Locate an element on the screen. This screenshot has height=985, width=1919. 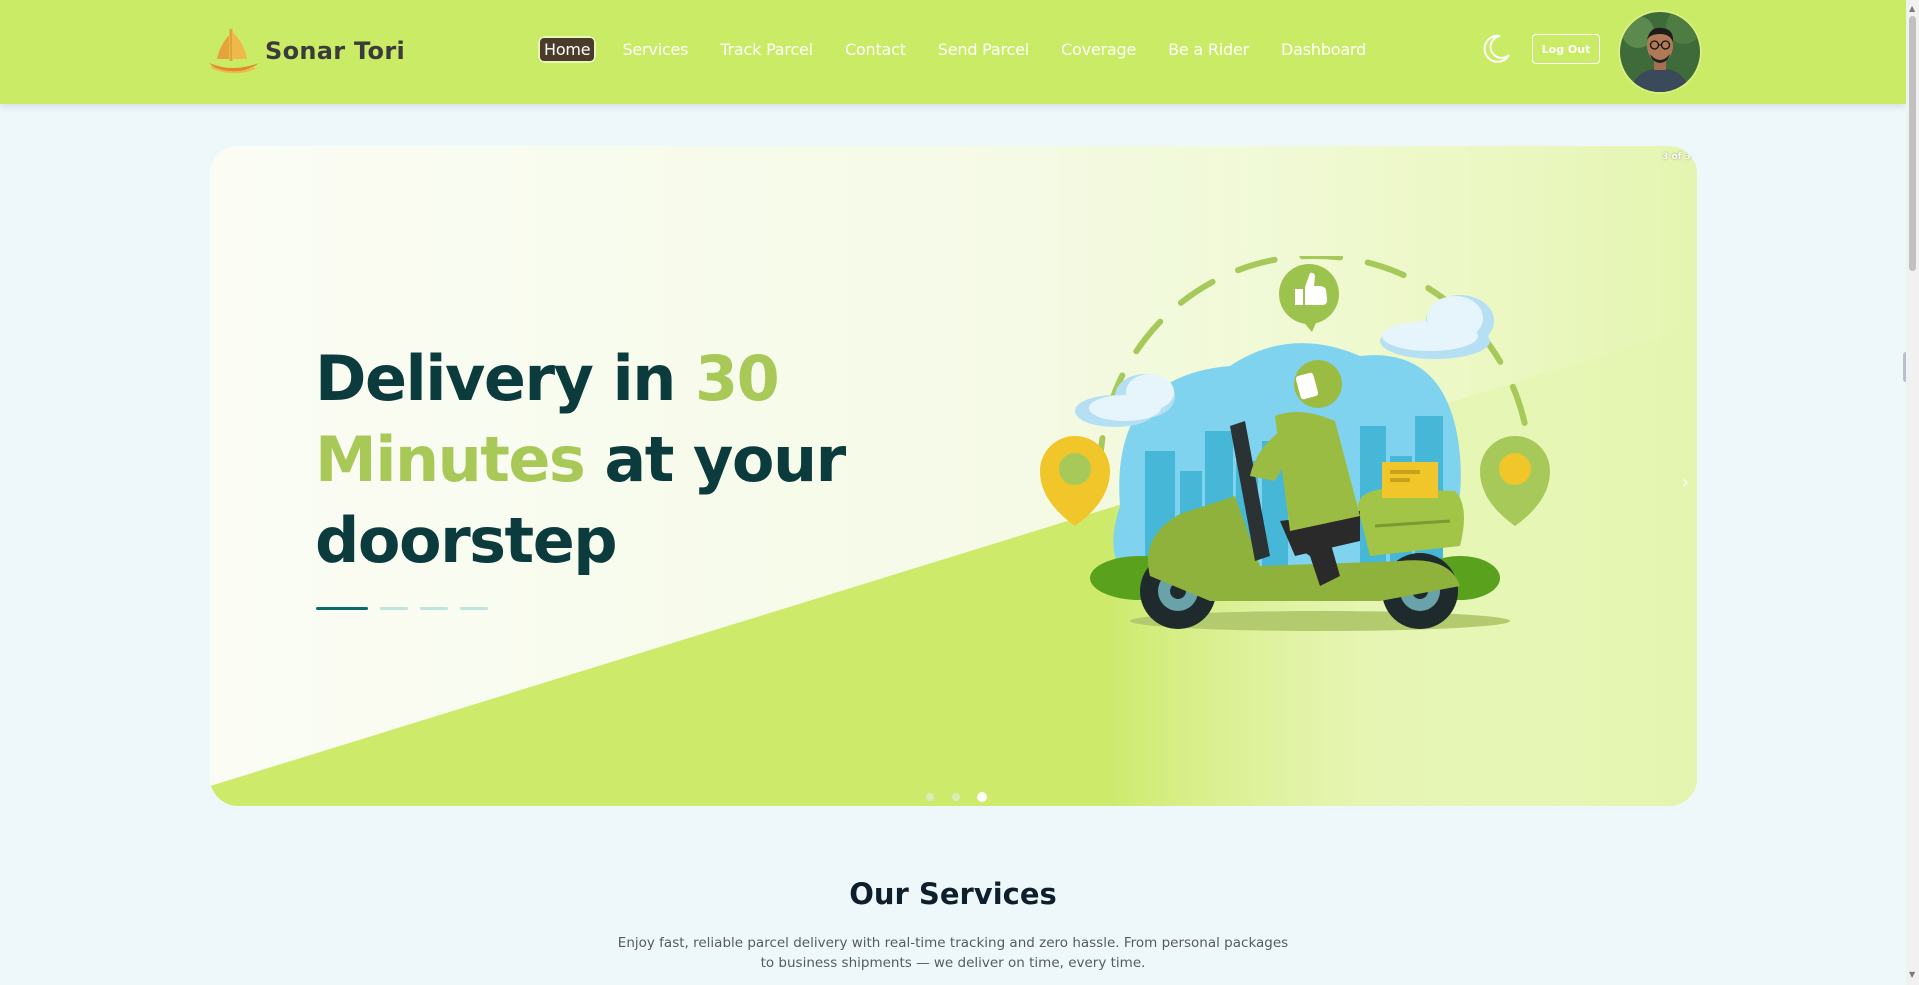
nav-home: Home is located at coordinates (567, 49).